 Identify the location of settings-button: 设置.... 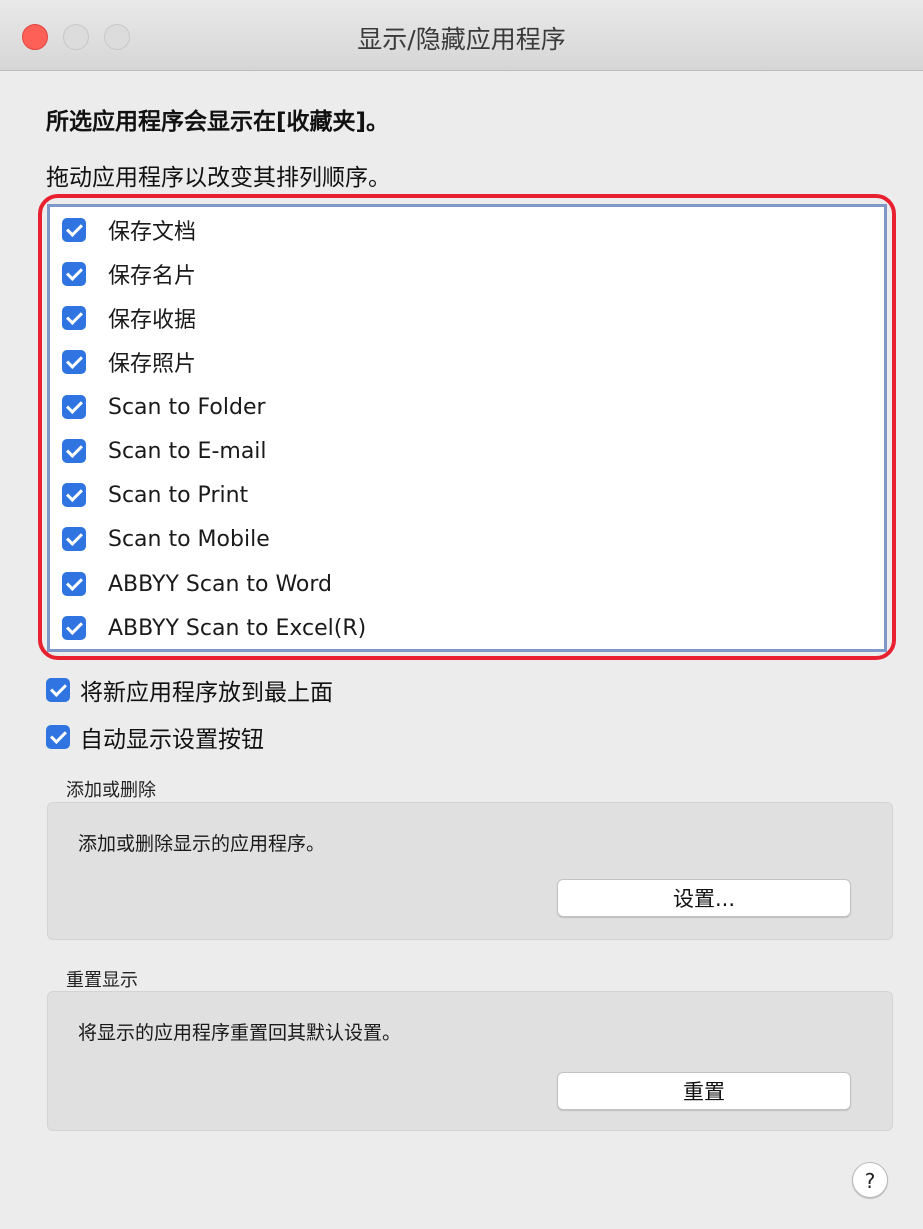
(704, 898).